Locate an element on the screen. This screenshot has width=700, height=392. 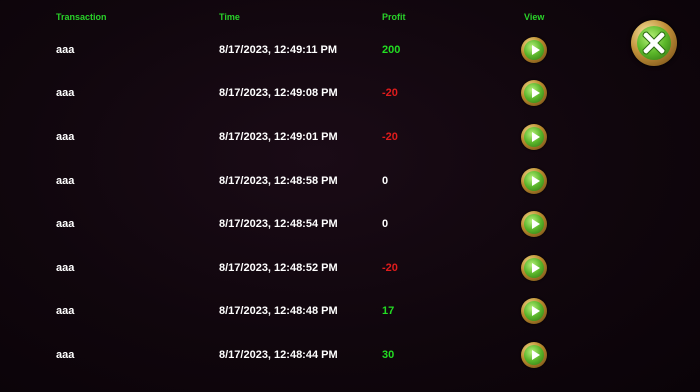
table-row: aaa 8/17/2023, 12:48:52 PM -20 is located at coordinates (310, 268).